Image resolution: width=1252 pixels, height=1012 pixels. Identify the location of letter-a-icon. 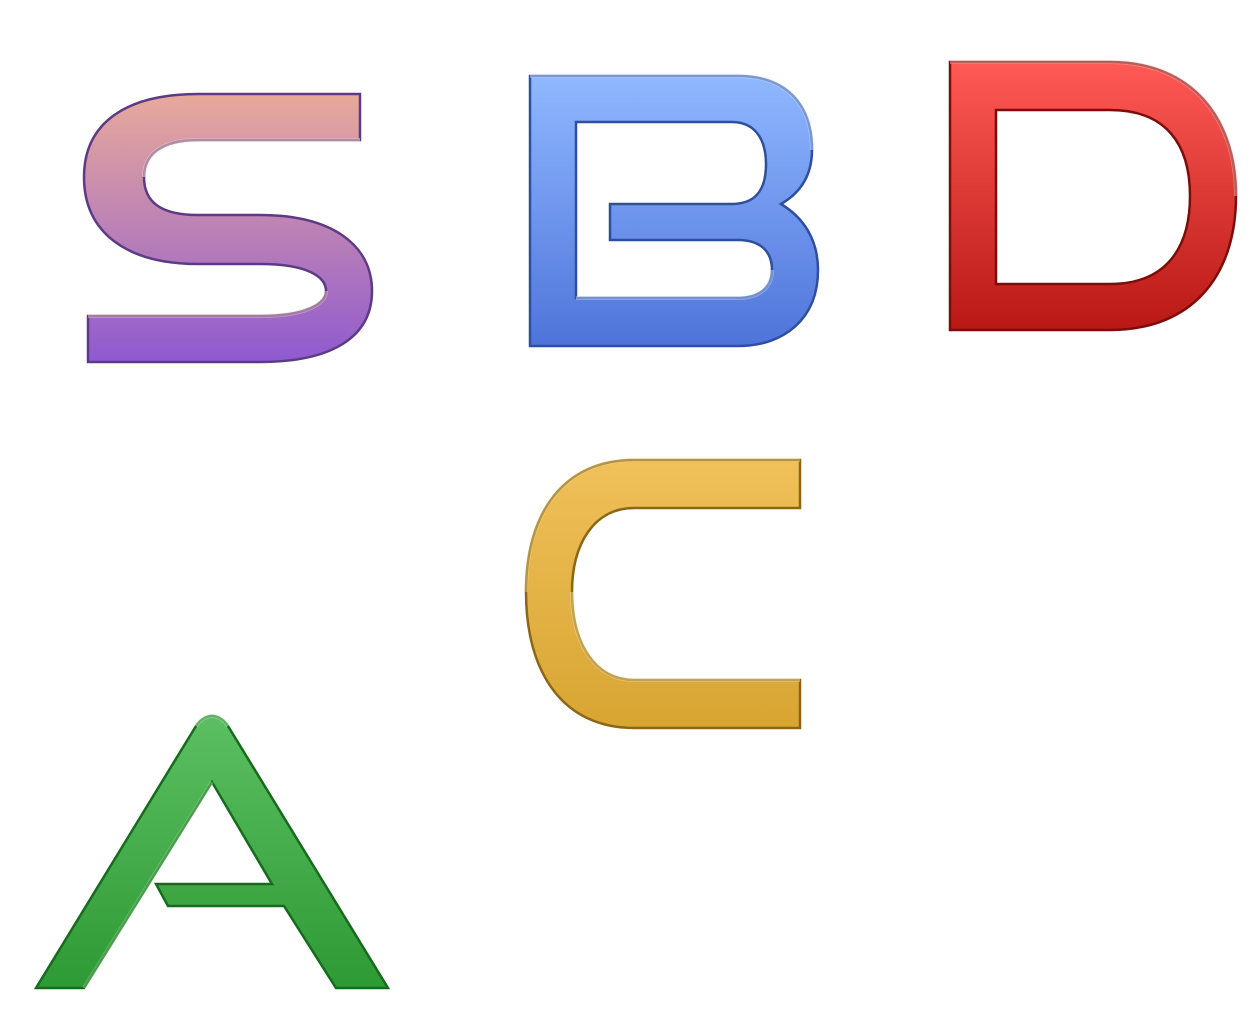
(212, 851).